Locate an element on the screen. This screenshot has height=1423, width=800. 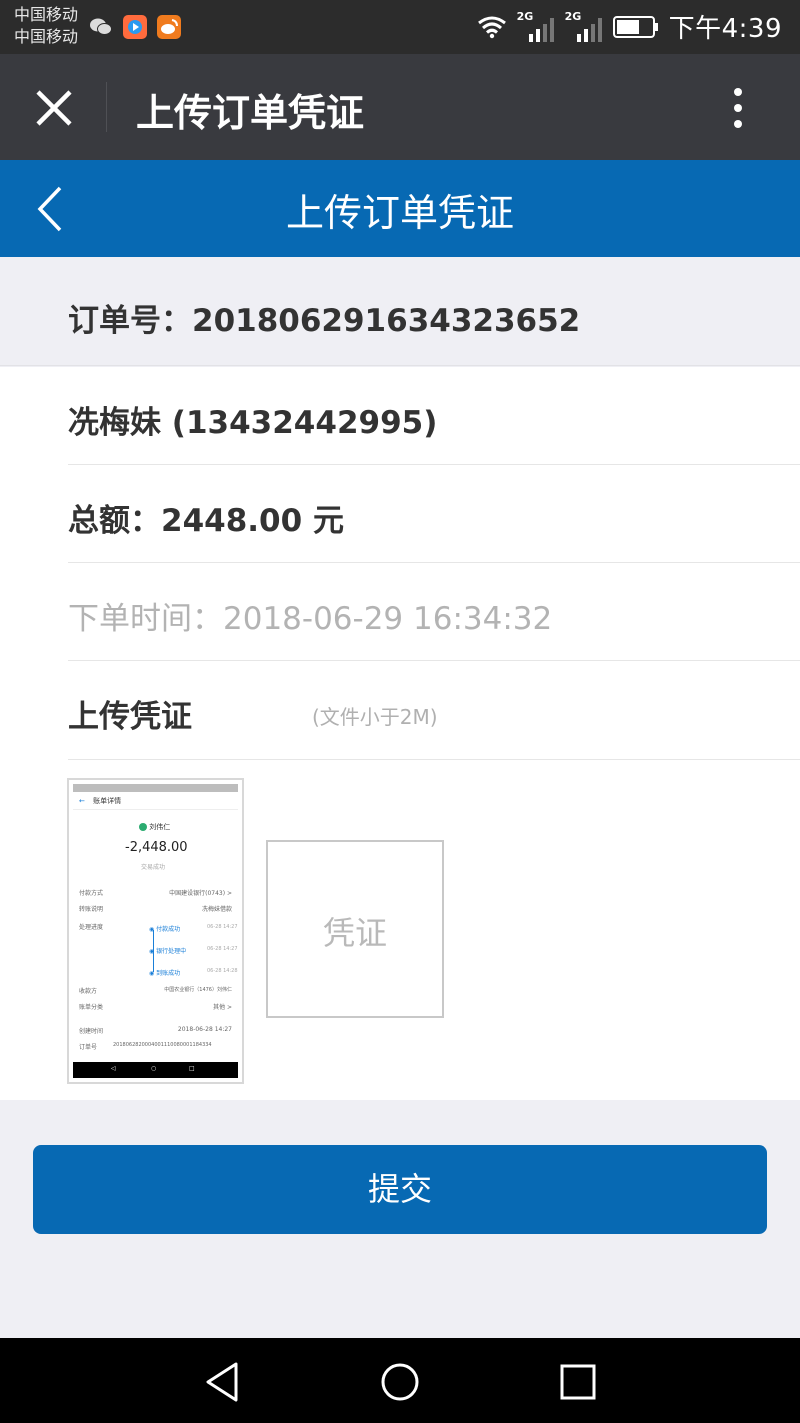
thumb-back-nav-icon: ◁ is located at coordinates (113, 1068).